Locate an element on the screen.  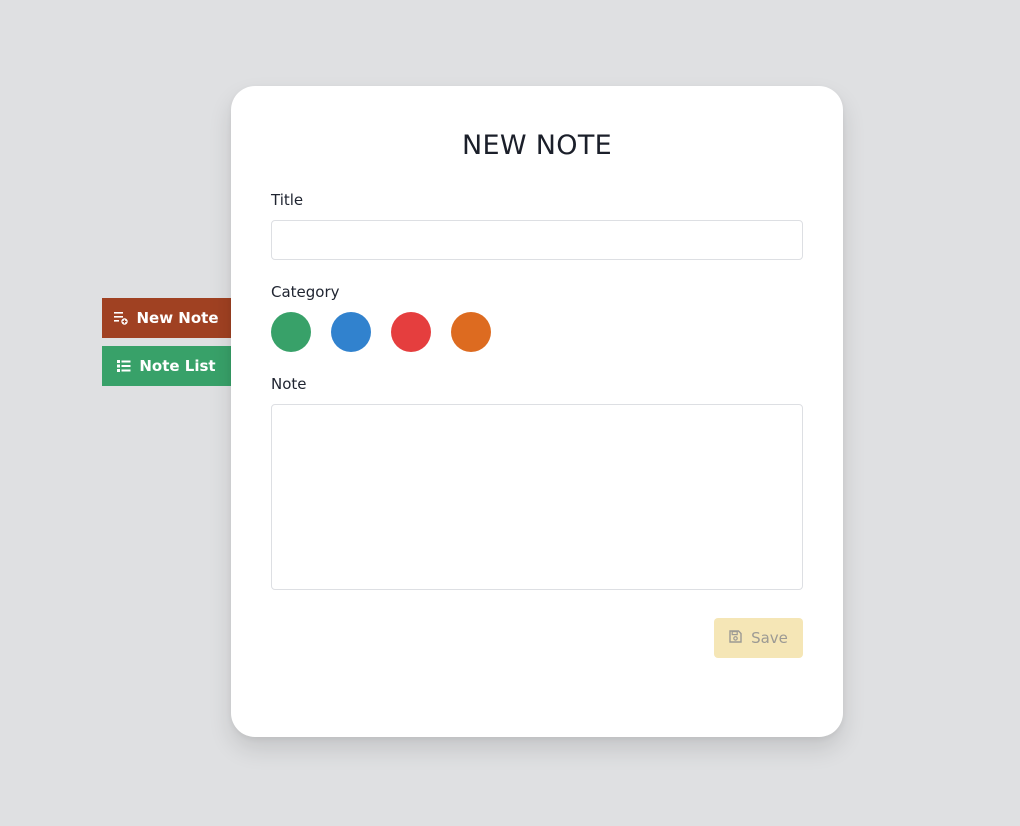
floppy-disk-icon is located at coordinates (735, 638).